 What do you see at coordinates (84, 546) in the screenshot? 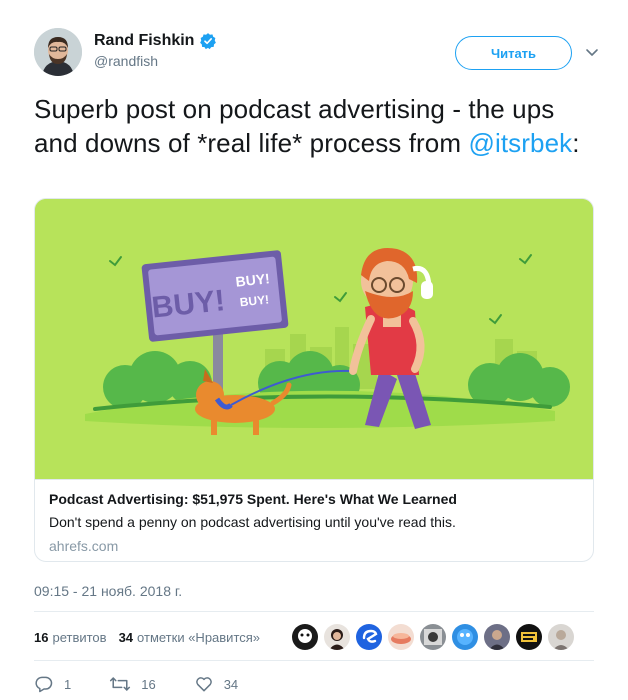
I see `card-domain: ahrefs.com` at bounding box center [84, 546].